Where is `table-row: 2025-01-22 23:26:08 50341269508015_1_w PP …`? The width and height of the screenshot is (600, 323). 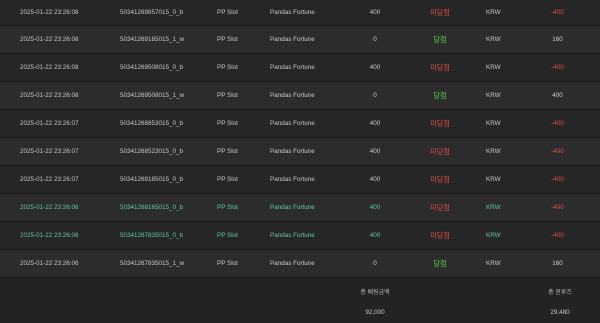
table-row: 2025-01-22 23:26:08 50341269508015_1_w PP … is located at coordinates (300, 96).